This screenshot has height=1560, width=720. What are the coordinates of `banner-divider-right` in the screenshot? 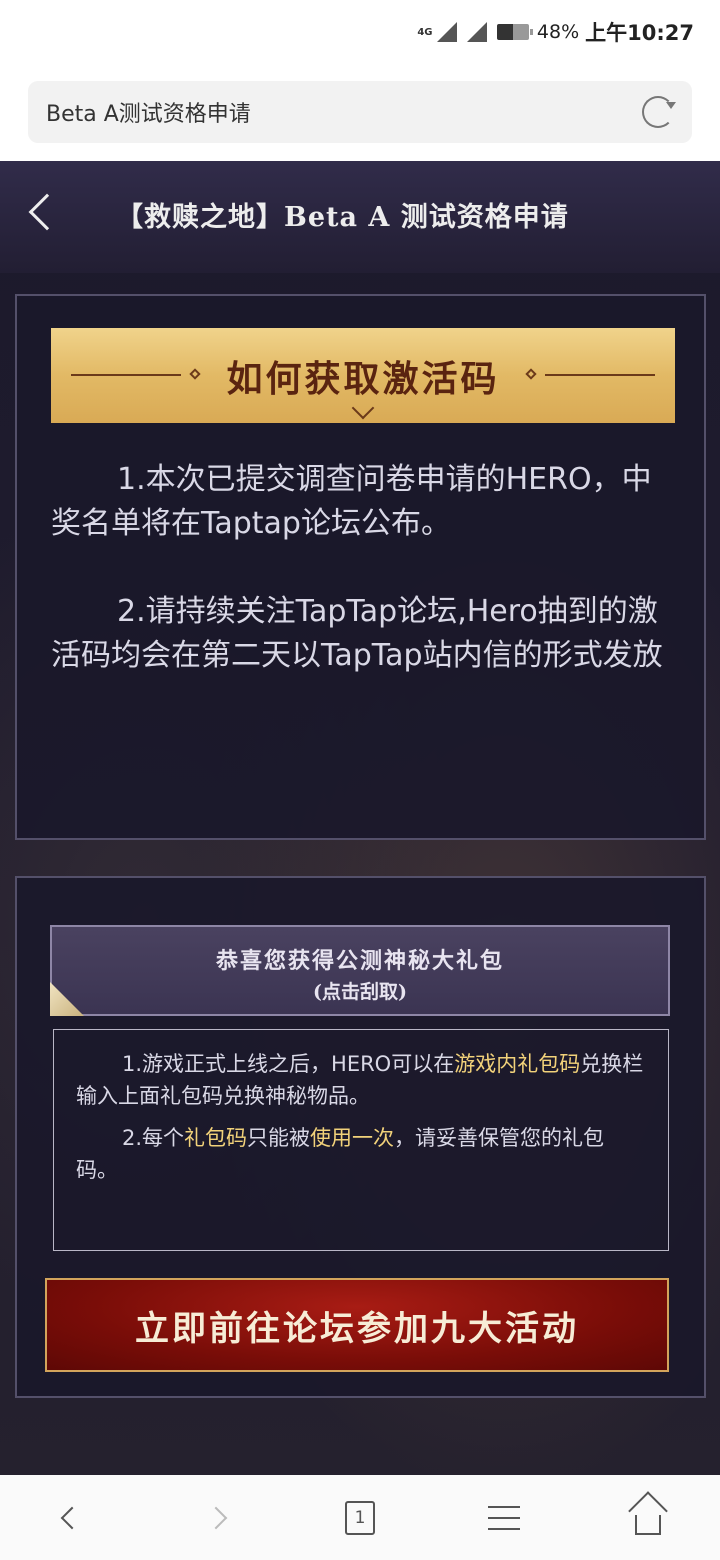 It's located at (600, 375).